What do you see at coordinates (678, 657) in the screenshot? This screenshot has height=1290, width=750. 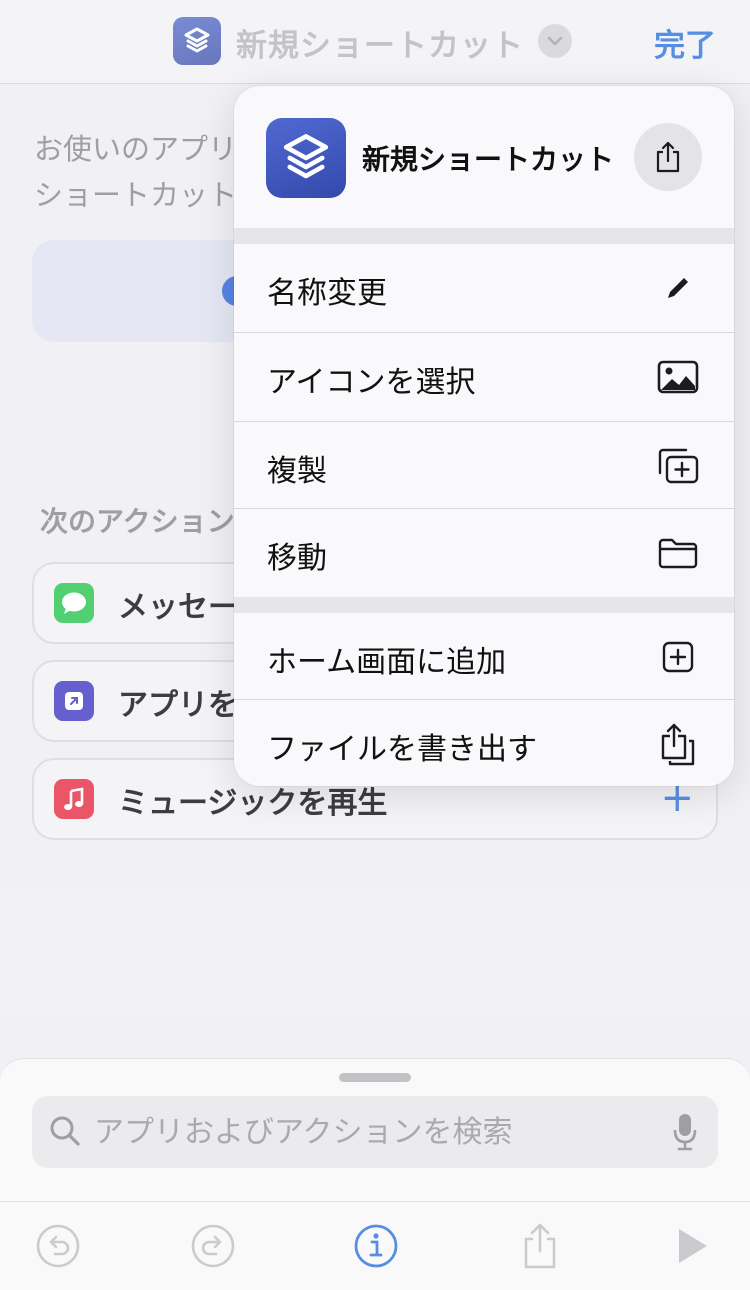 I see `add-square-icon` at bounding box center [678, 657].